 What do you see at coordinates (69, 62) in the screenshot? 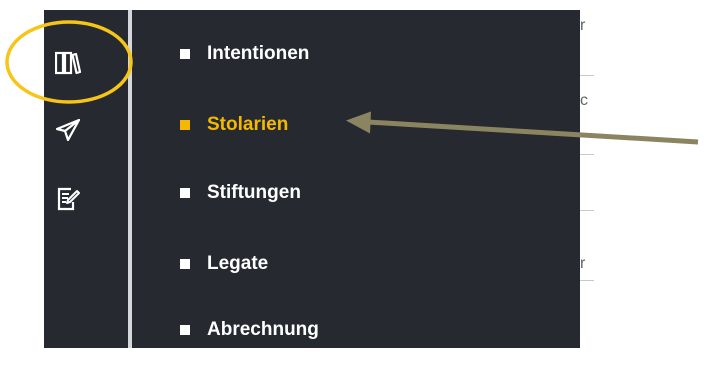
I see `highlight-circle` at bounding box center [69, 62].